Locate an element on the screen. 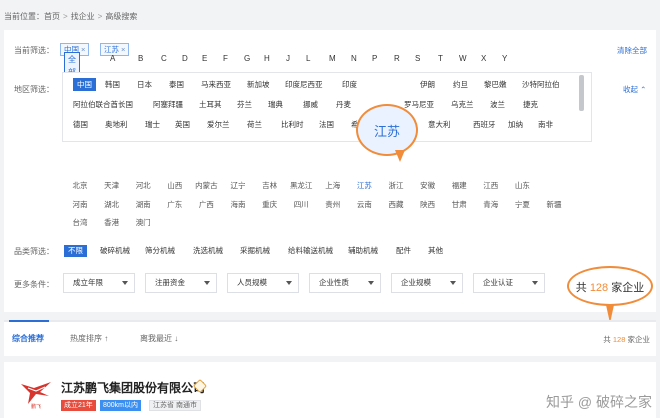  province-item: 安徽 is located at coordinates (428, 186).